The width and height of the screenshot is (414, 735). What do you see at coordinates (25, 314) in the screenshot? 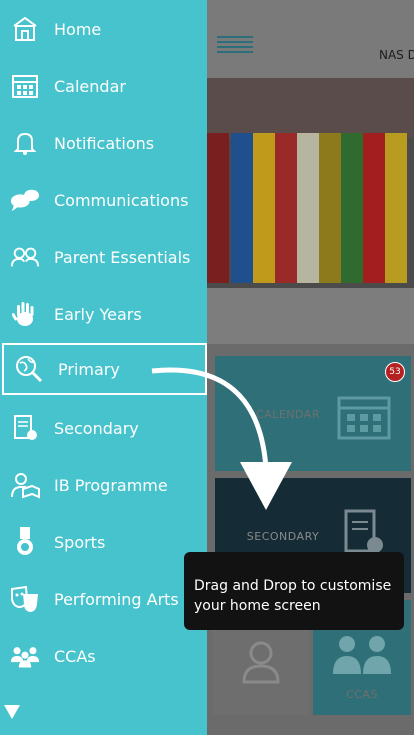
I see `handprint-icon` at bounding box center [25, 314].